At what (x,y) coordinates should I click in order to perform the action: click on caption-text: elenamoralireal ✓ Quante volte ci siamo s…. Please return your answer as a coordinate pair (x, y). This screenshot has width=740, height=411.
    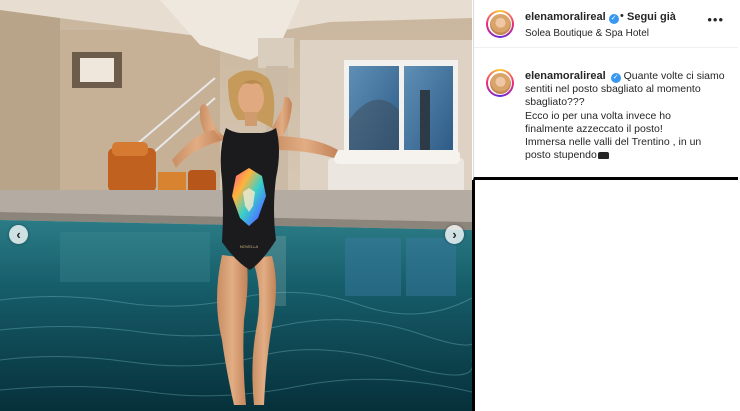
    Looking at the image, I should click on (631, 116).